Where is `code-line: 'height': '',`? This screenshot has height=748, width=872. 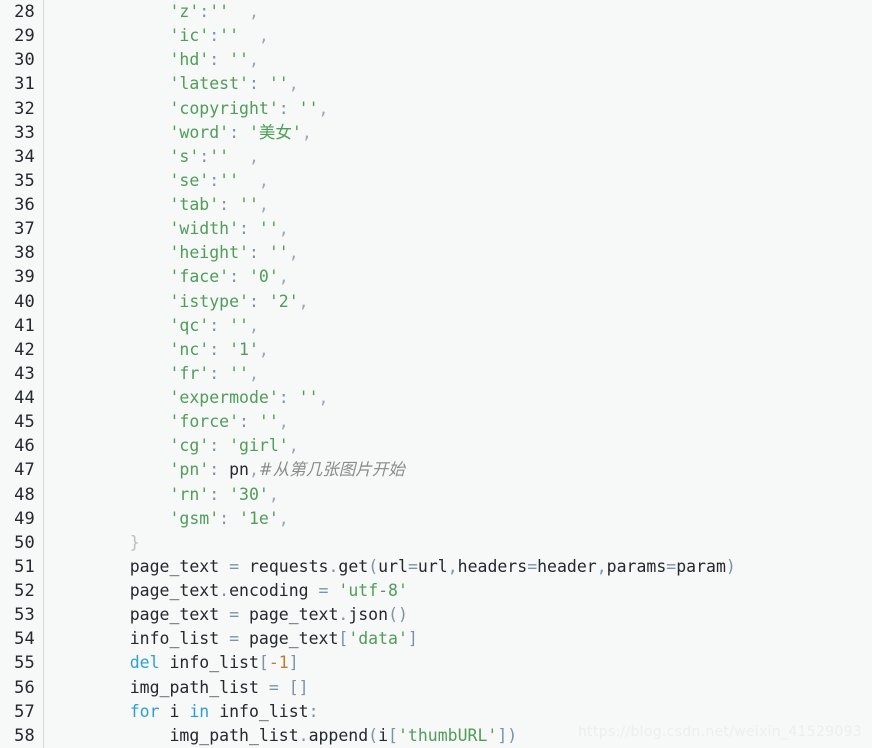
code-line: 'height': '', is located at coordinates (458, 253).